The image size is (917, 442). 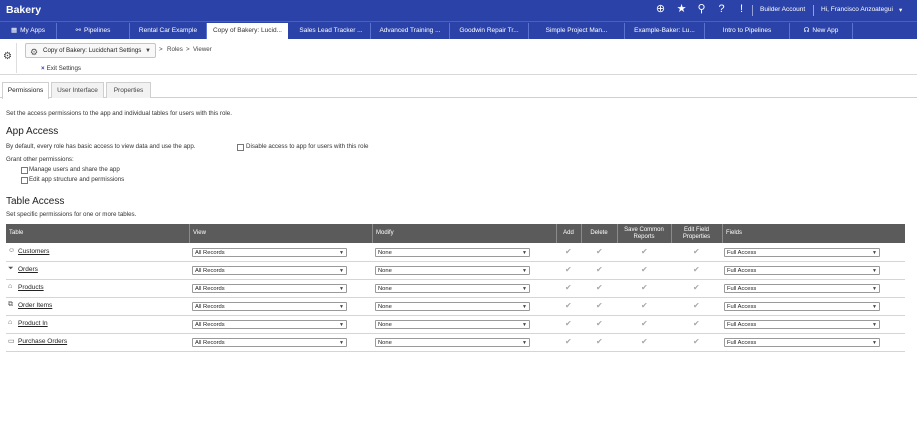 I want to click on tab-intro-pipelines: Intro to Pipelines, so click(x=747, y=31).